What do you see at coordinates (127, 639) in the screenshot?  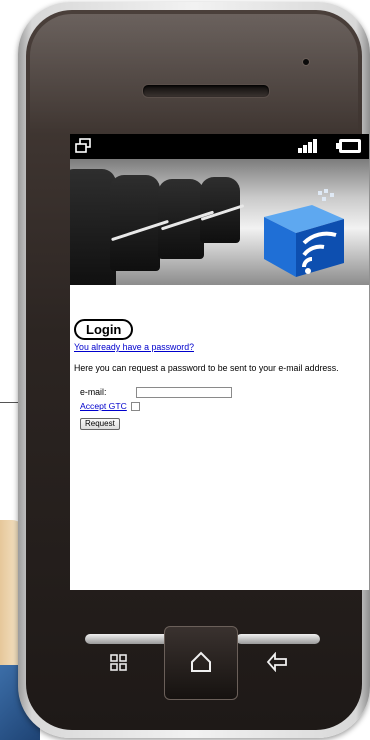 I see `nav-bar-left-bezel` at bounding box center [127, 639].